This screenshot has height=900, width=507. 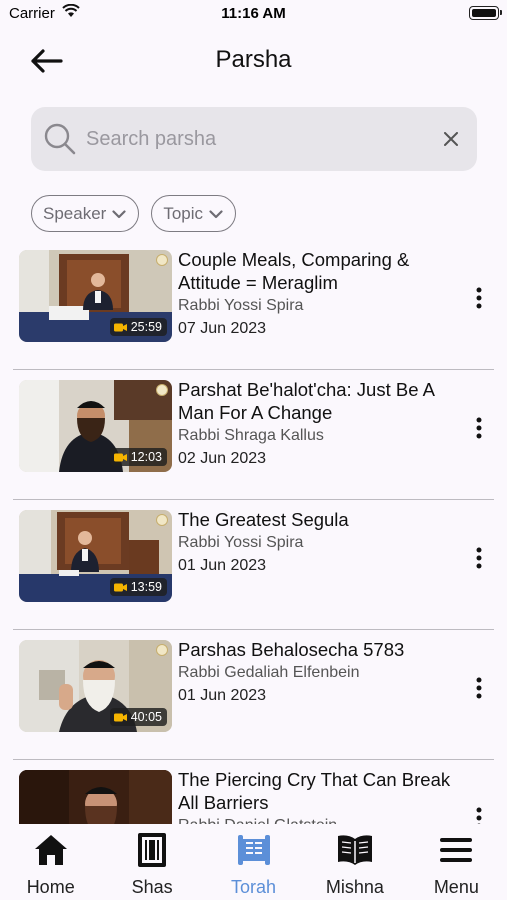 I want to click on tab-menu: Menu, so click(x=456, y=862).